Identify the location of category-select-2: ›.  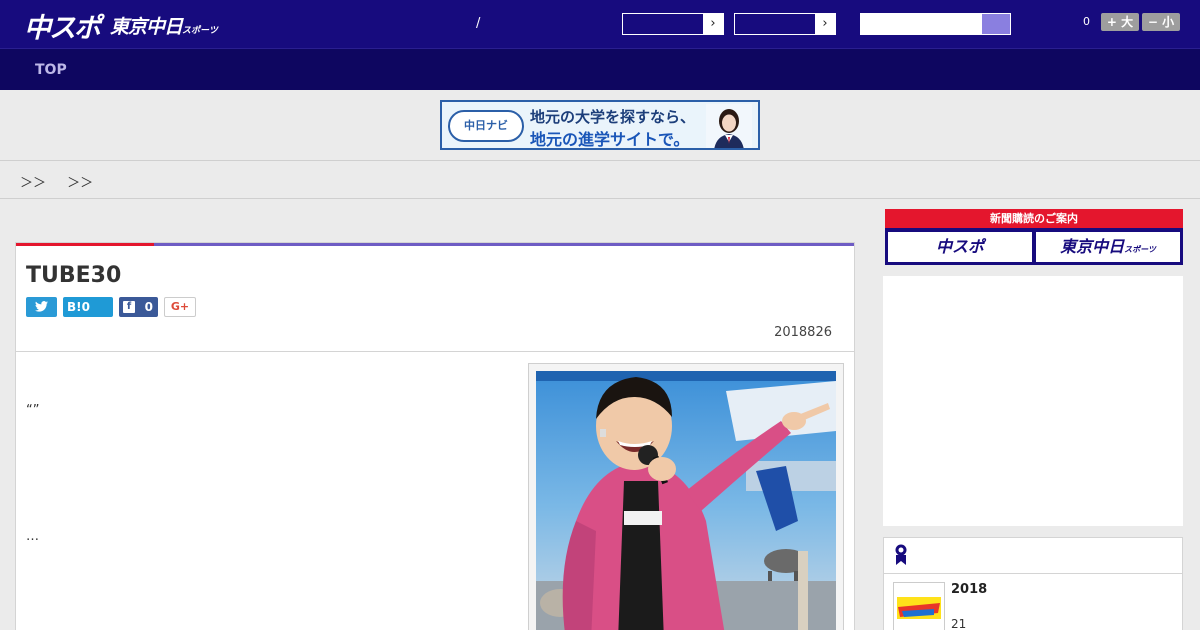
(785, 24).